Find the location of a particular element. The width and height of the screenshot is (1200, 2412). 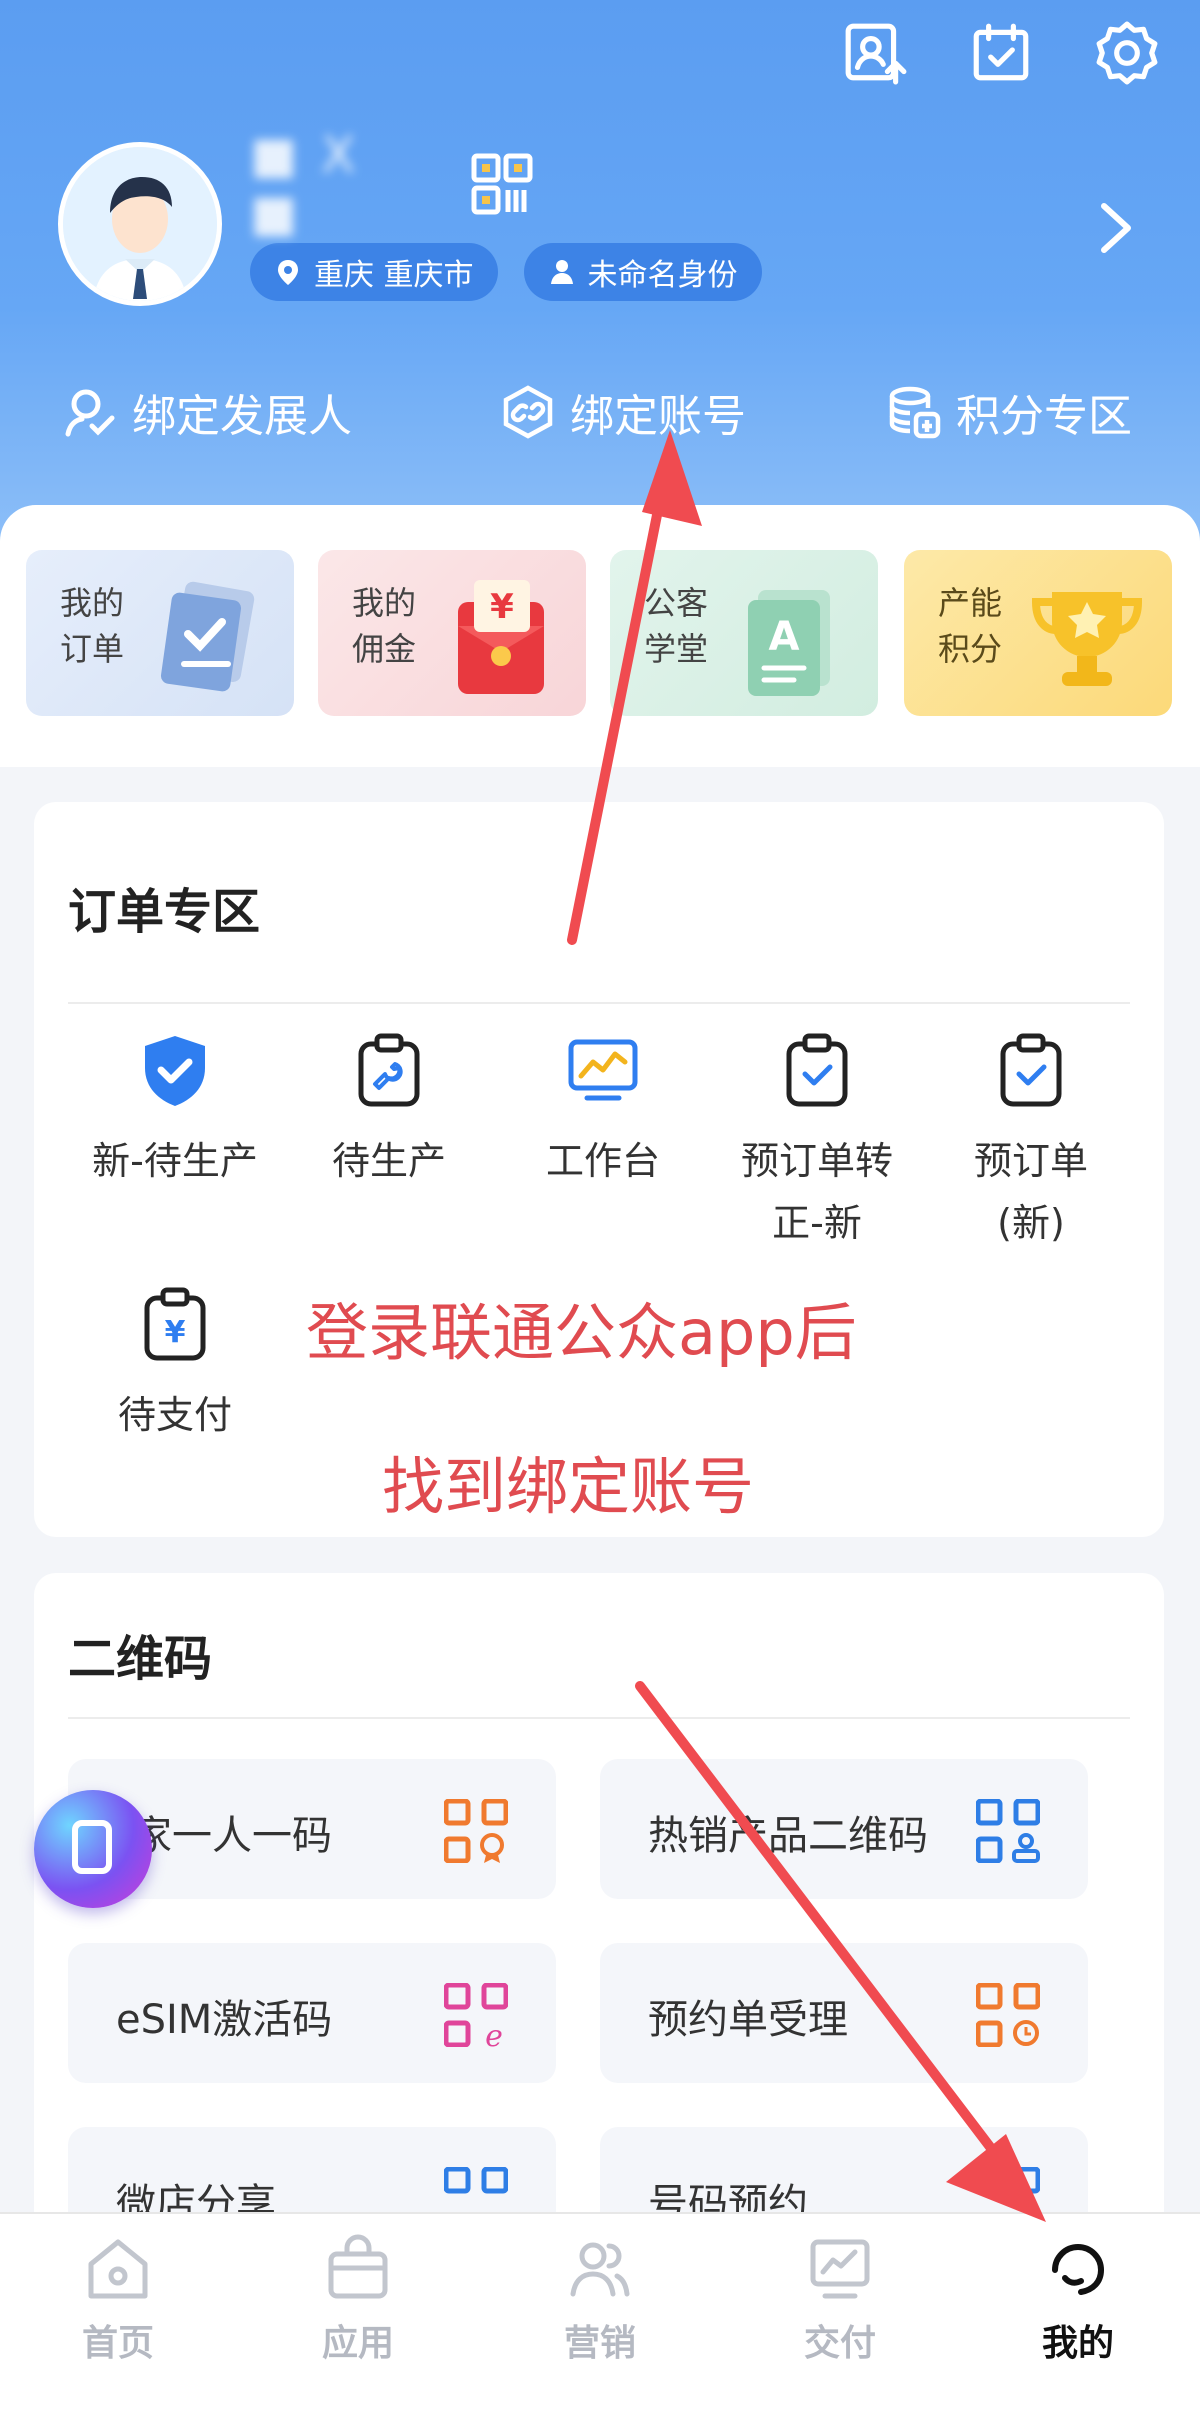

clipboard-check-icon is located at coordinates (817, 1070).